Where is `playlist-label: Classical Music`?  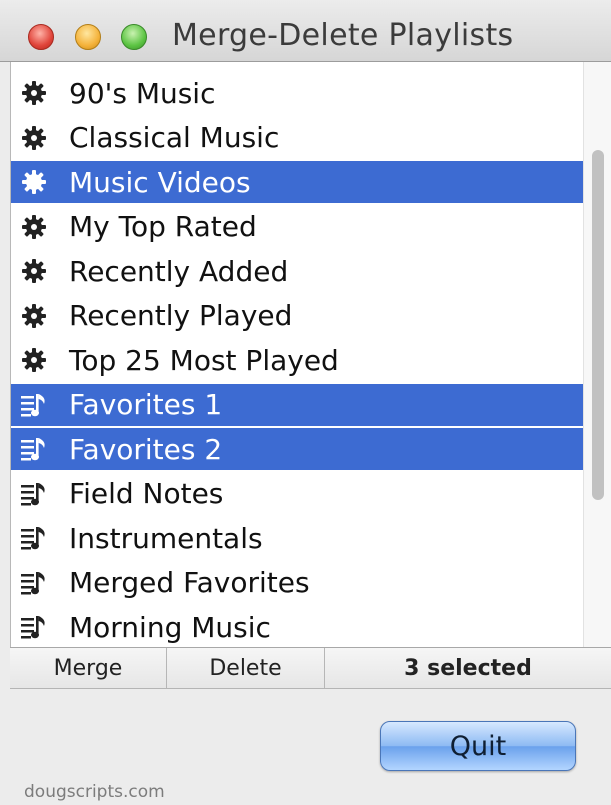 playlist-label: Classical Music is located at coordinates (174, 137).